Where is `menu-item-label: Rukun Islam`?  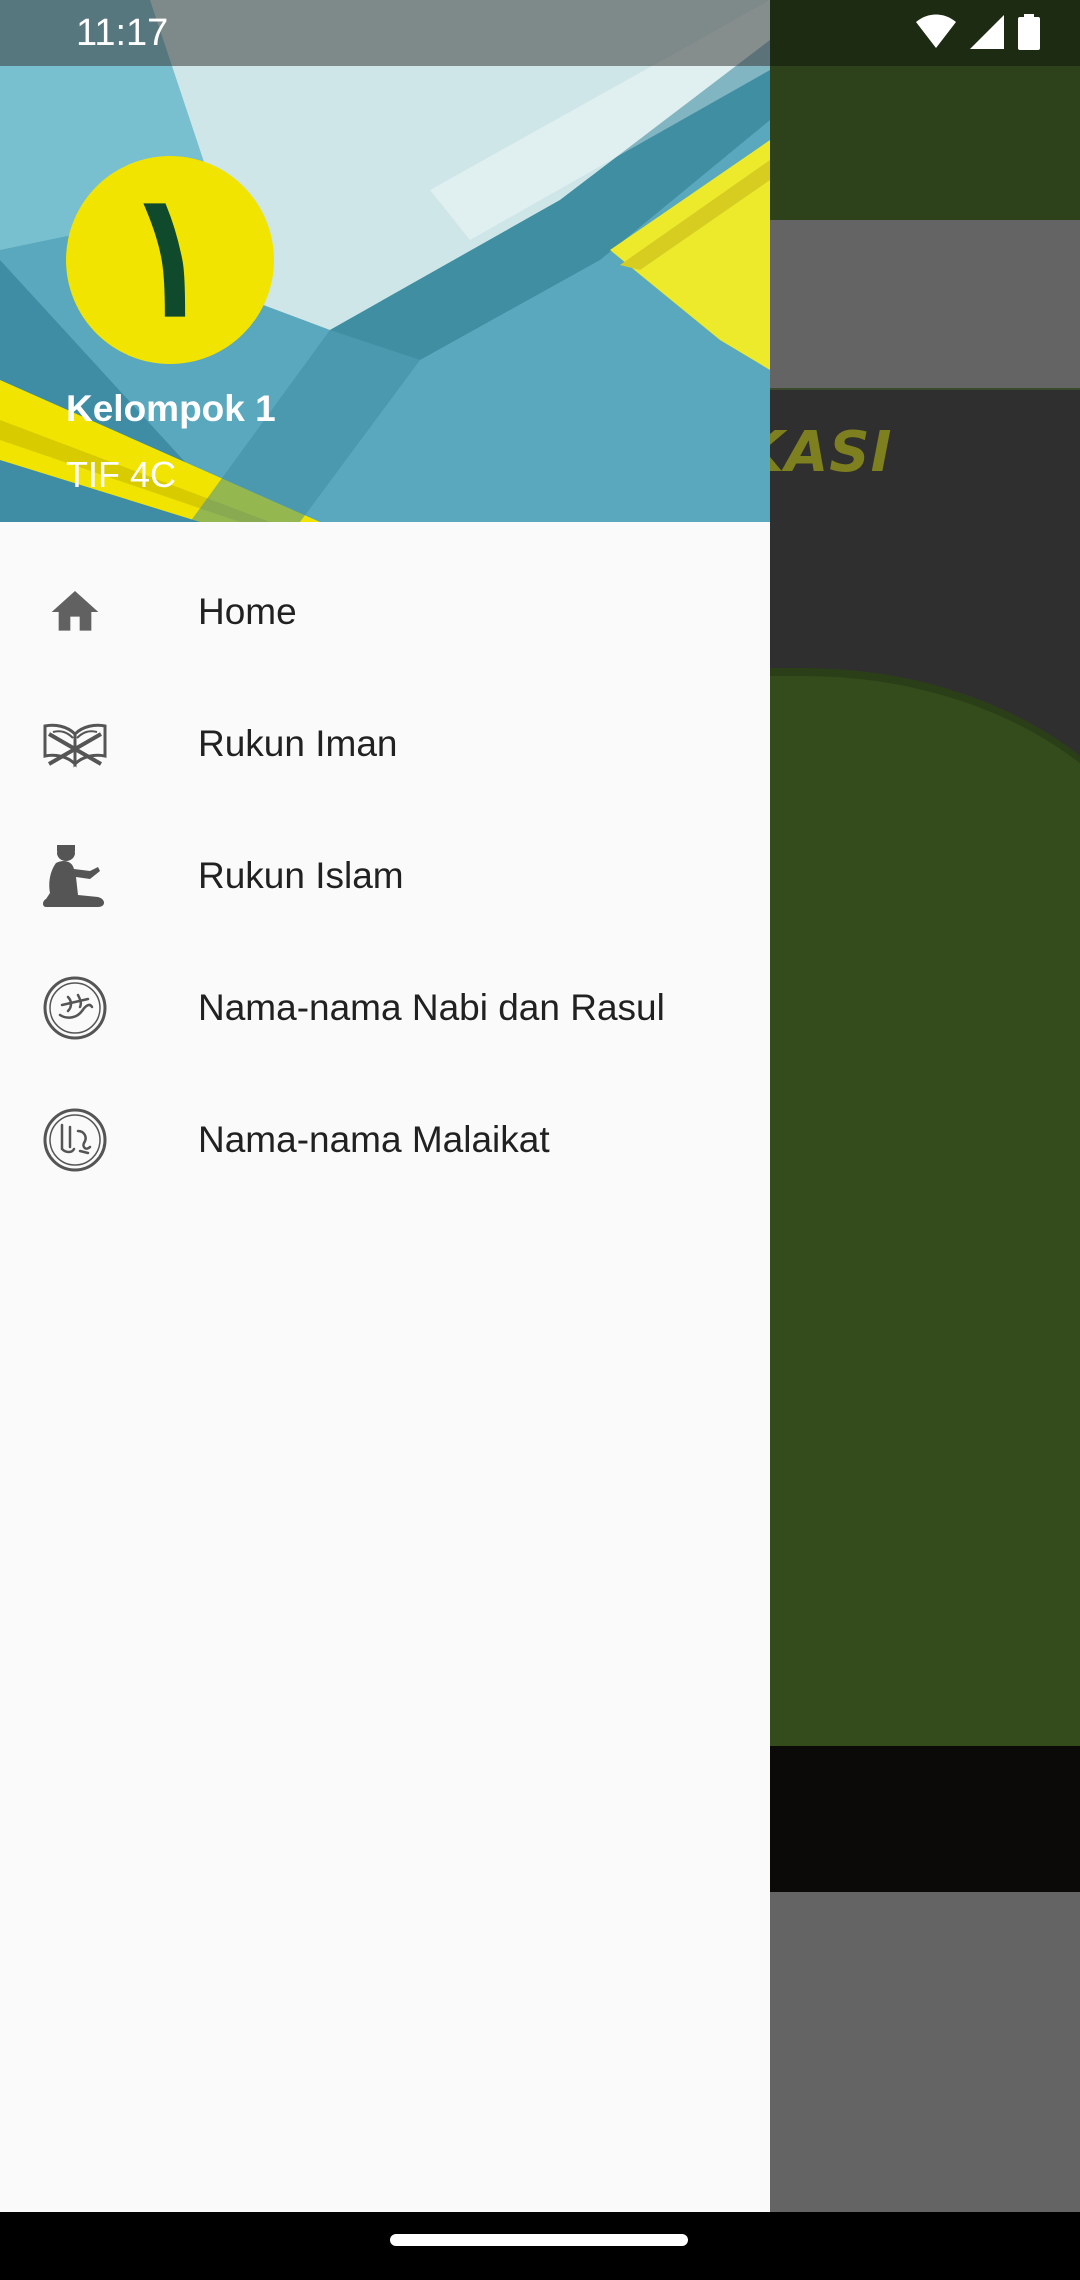 menu-item-label: Rukun Islam is located at coordinates (301, 875).